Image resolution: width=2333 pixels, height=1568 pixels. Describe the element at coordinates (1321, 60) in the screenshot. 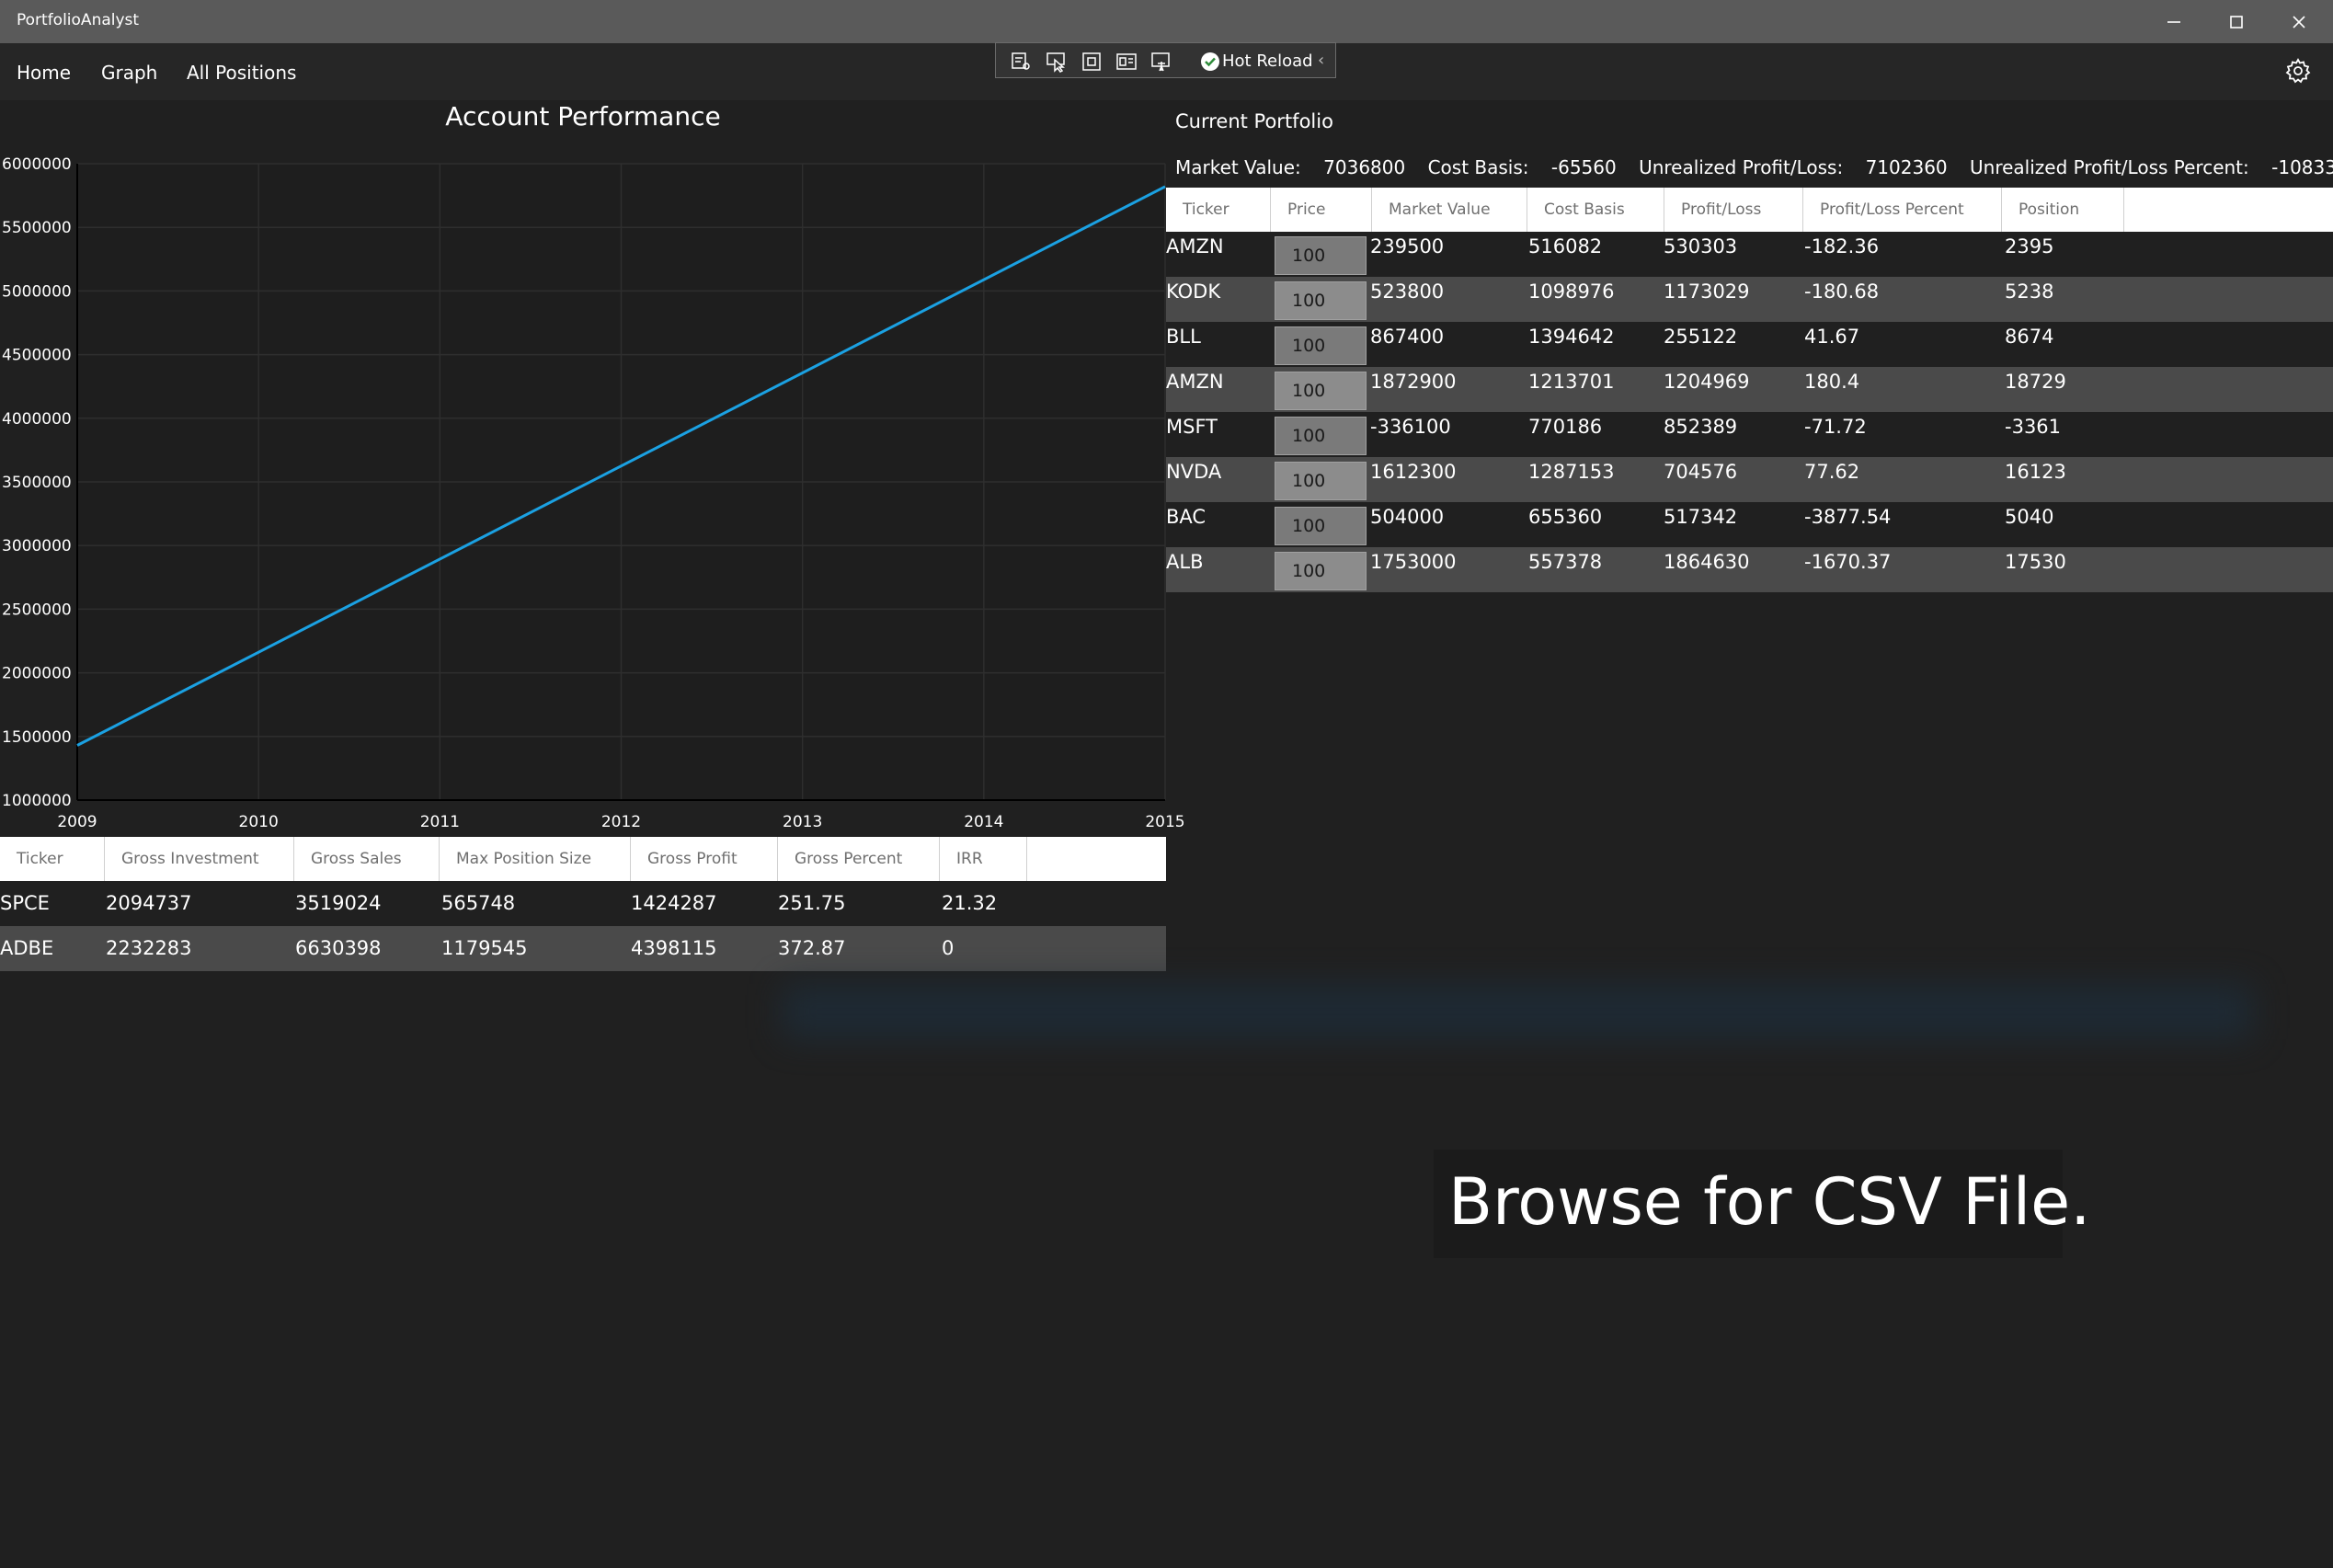

I see `collapse-chevron-icon: ‹` at that location.